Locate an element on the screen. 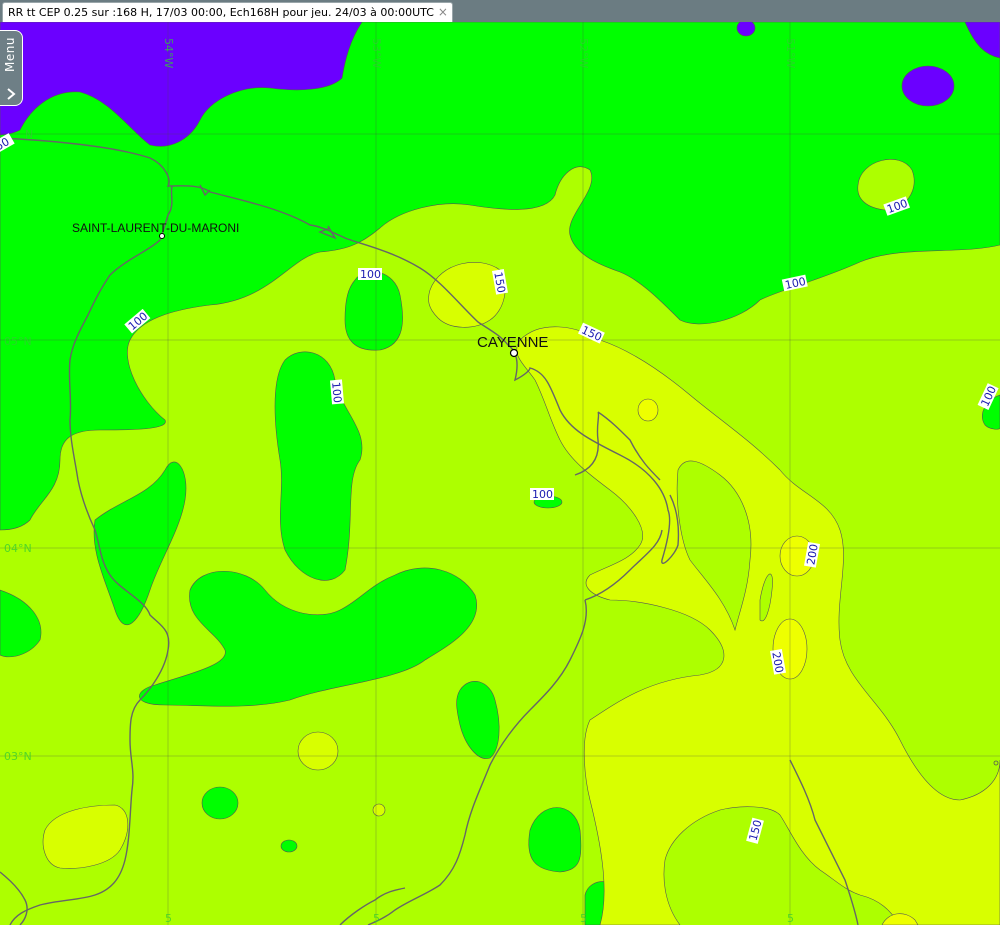 This screenshot has width=1000, height=925. lon-bottom-52: 5 is located at coordinates (583, 918).